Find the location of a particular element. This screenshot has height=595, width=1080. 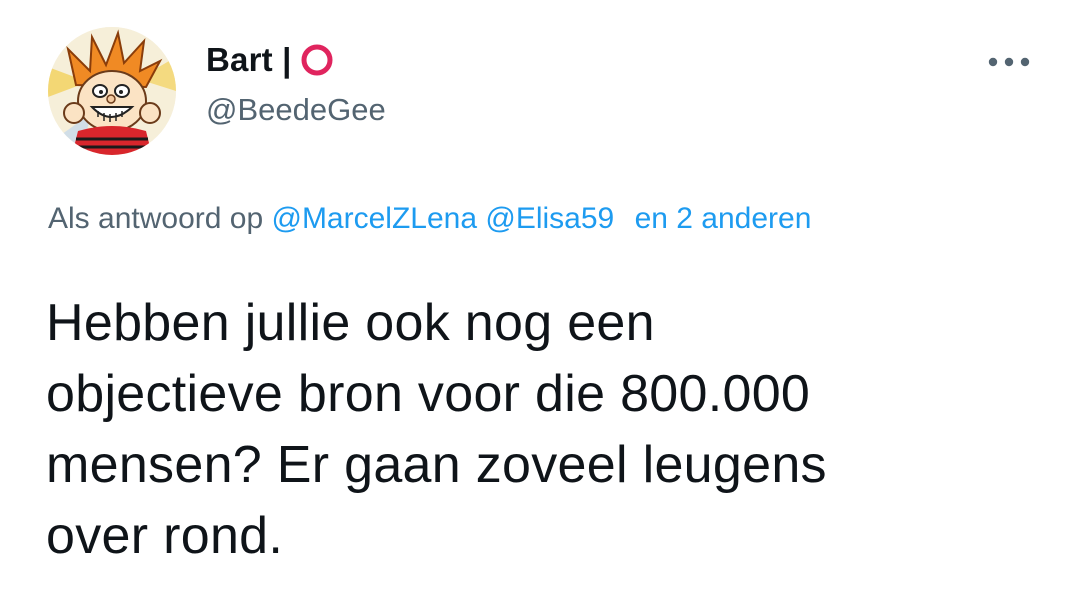

red-ring-icon is located at coordinates (317, 60).